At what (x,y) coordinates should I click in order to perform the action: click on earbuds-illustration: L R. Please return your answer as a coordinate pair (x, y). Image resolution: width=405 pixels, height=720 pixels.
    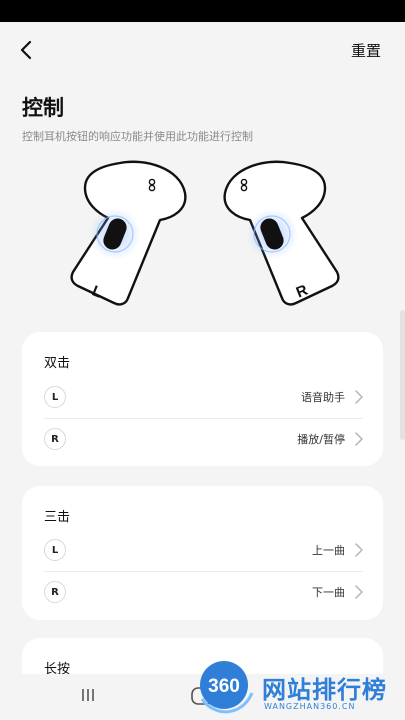
    Looking at the image, I should click on (205, 233).